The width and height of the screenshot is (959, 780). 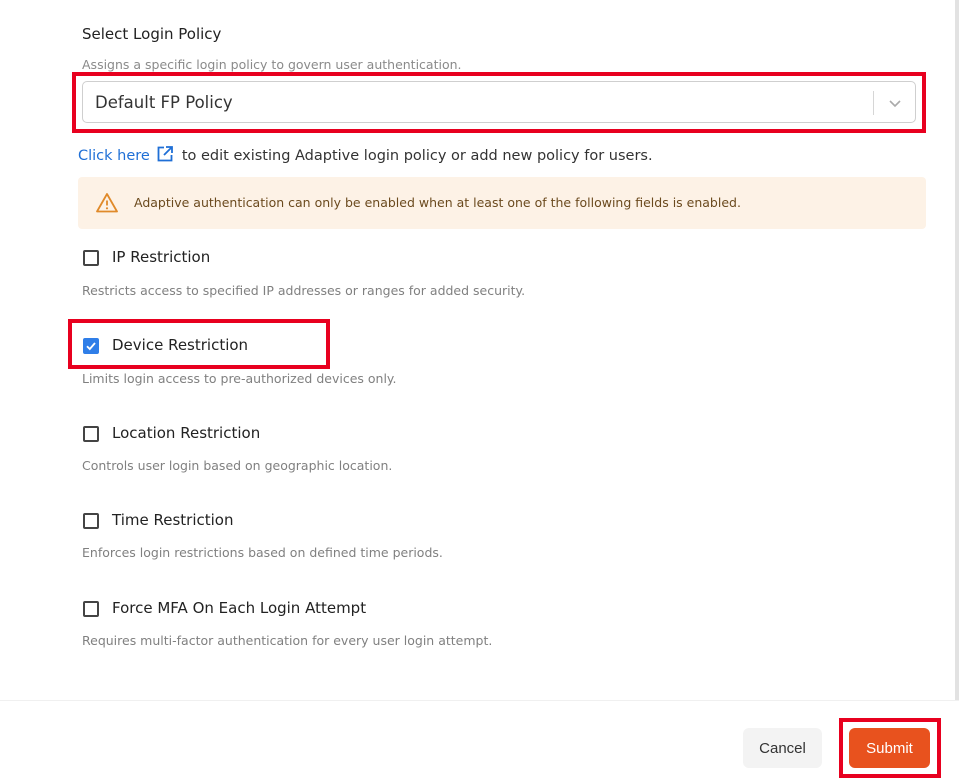 I want to click on external-link-icon, so click(x=165, y=154).